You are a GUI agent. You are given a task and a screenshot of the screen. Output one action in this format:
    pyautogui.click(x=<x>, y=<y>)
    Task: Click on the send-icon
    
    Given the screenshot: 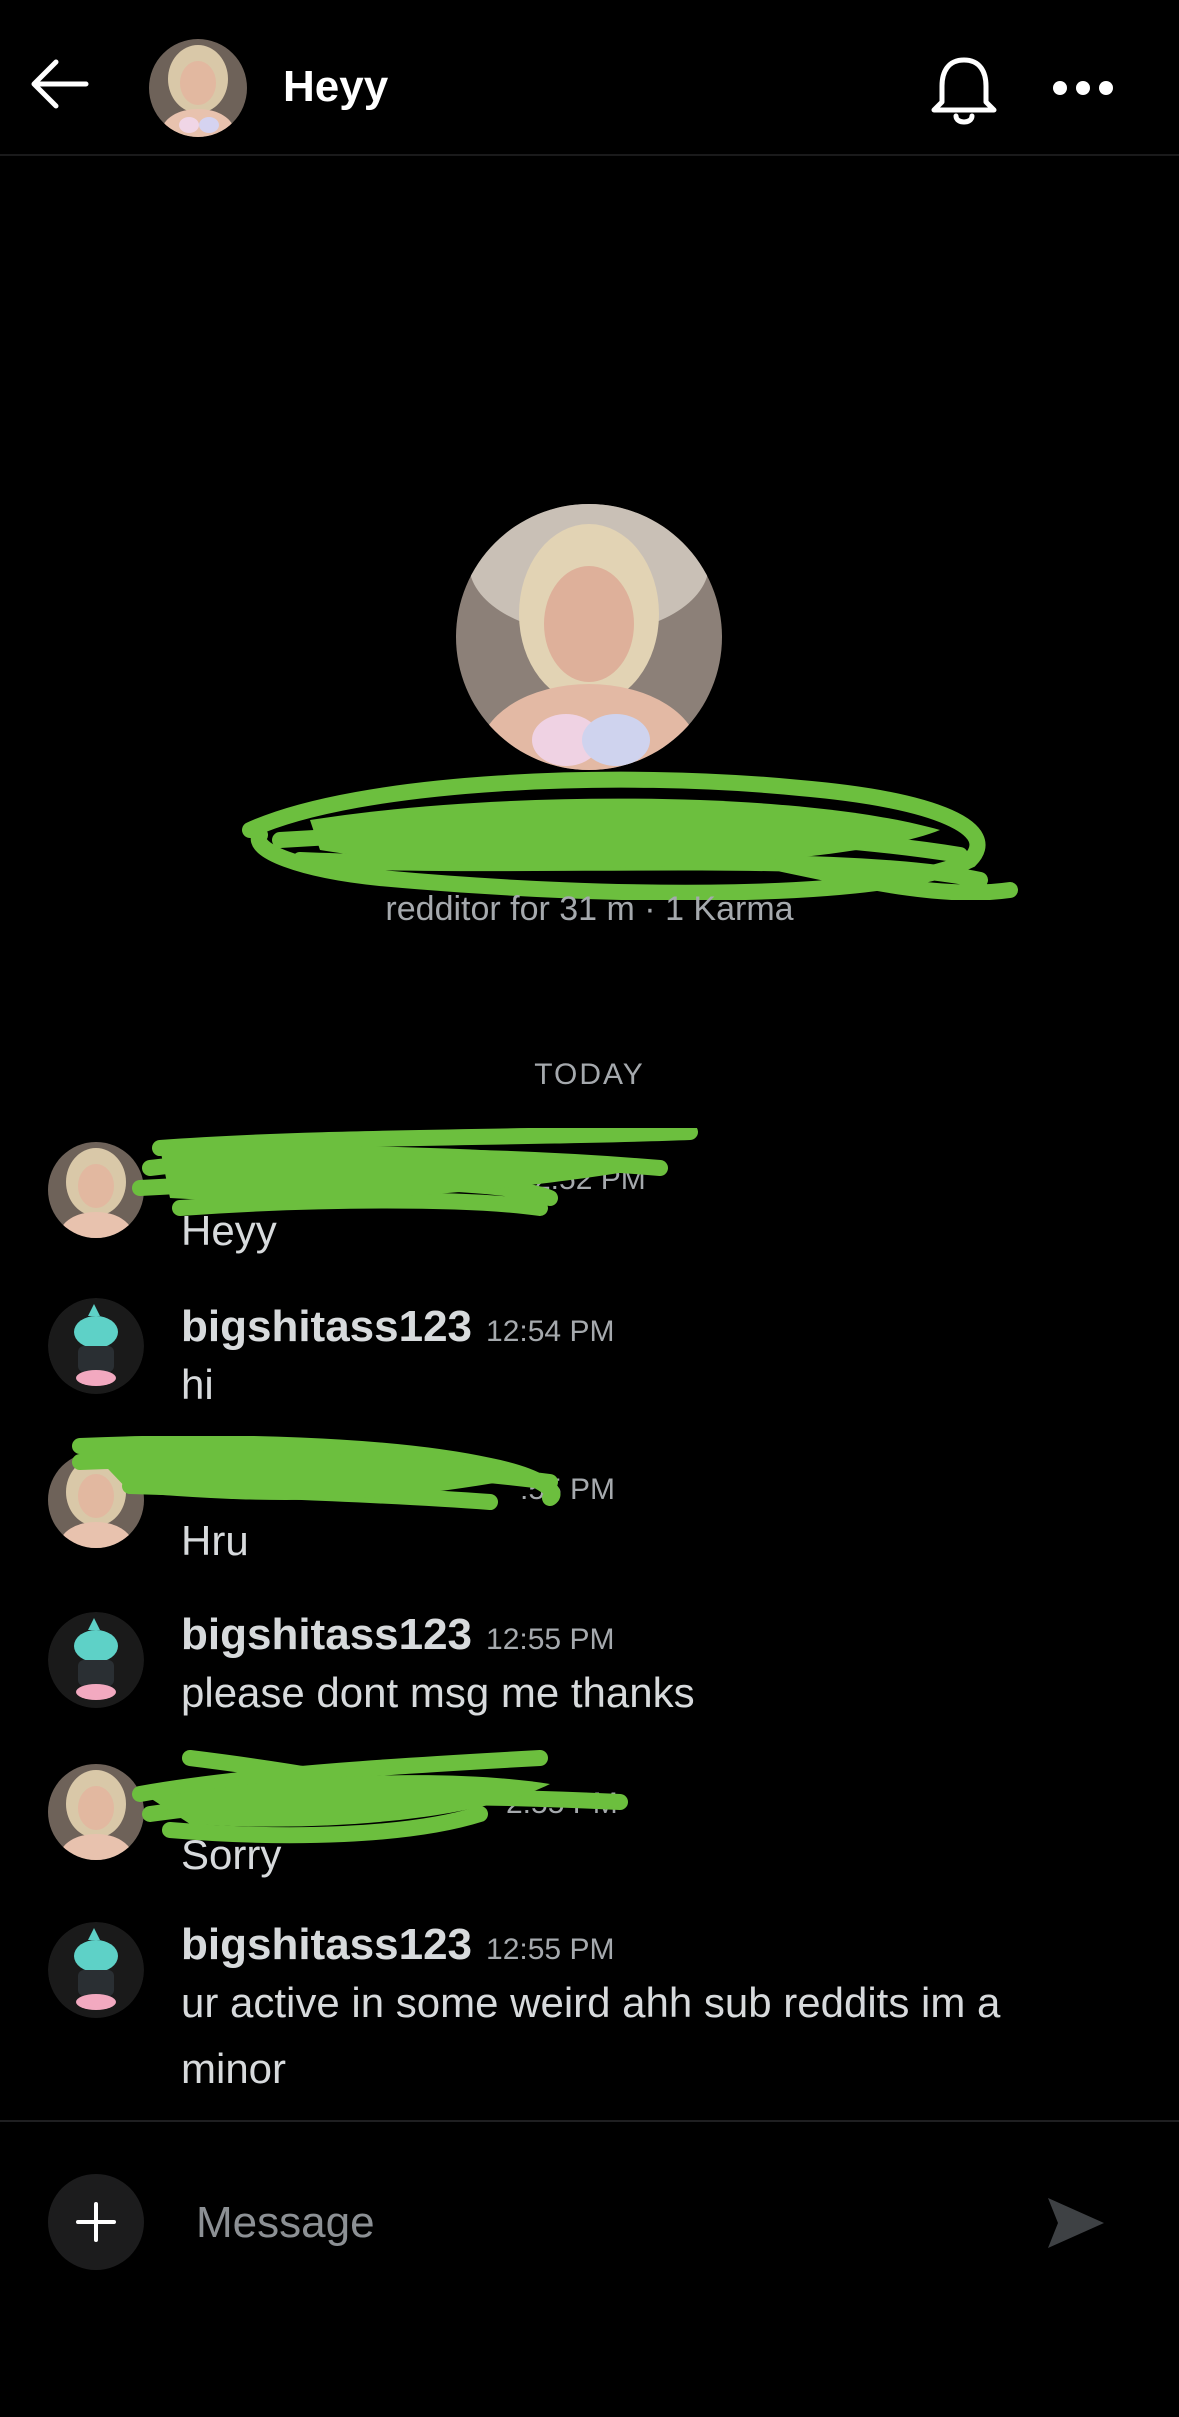 What is the action you would take?
    pyautogui.click(x=1076, y=2223)
    